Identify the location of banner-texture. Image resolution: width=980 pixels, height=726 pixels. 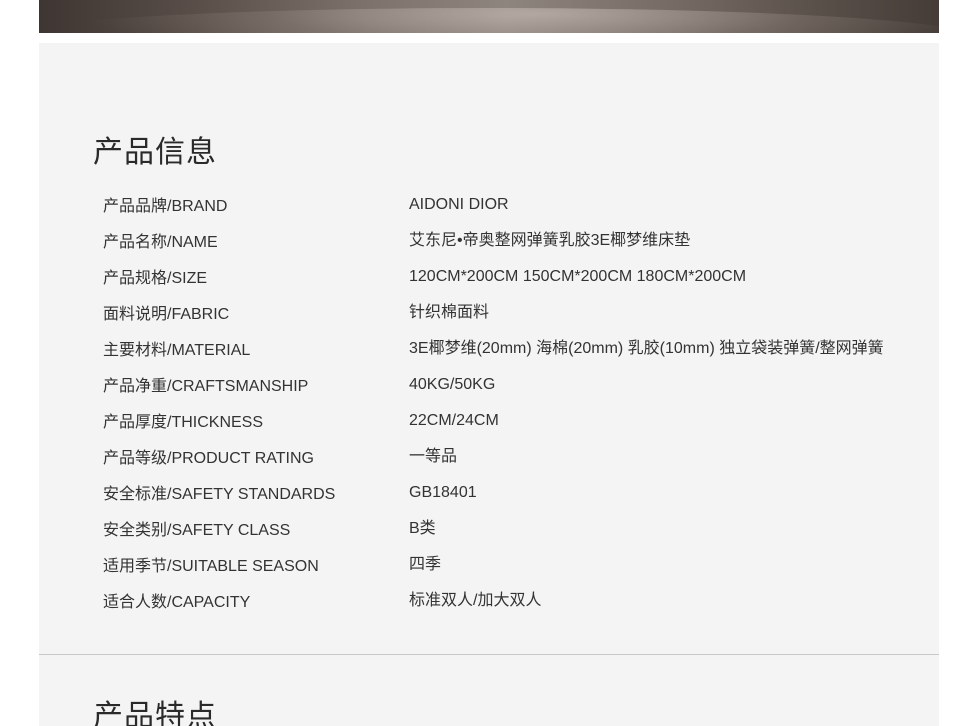
(489, 20).